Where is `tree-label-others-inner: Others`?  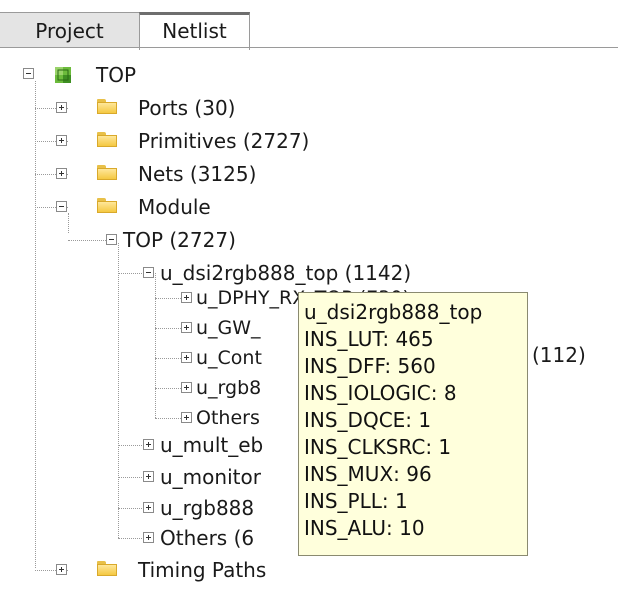
tree-label-others-inner: Others is located at coordinates (228, 418).